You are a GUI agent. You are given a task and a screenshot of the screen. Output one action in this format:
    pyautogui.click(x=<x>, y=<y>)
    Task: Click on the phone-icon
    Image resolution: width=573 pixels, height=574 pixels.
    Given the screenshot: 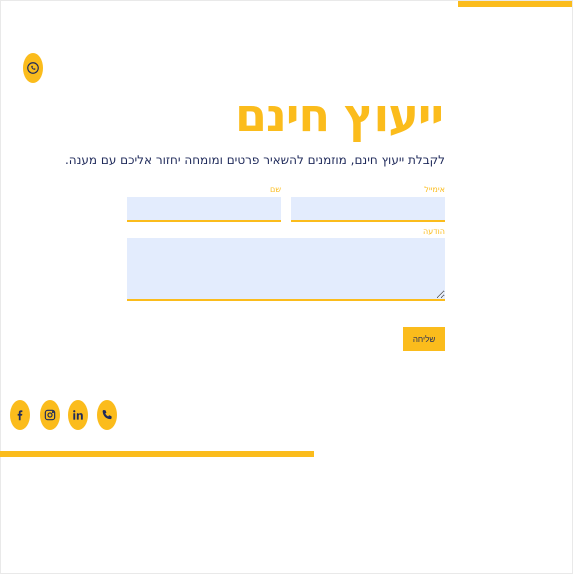 What is the action you would take?
    pyautogui.click(x=107, y=415)
    